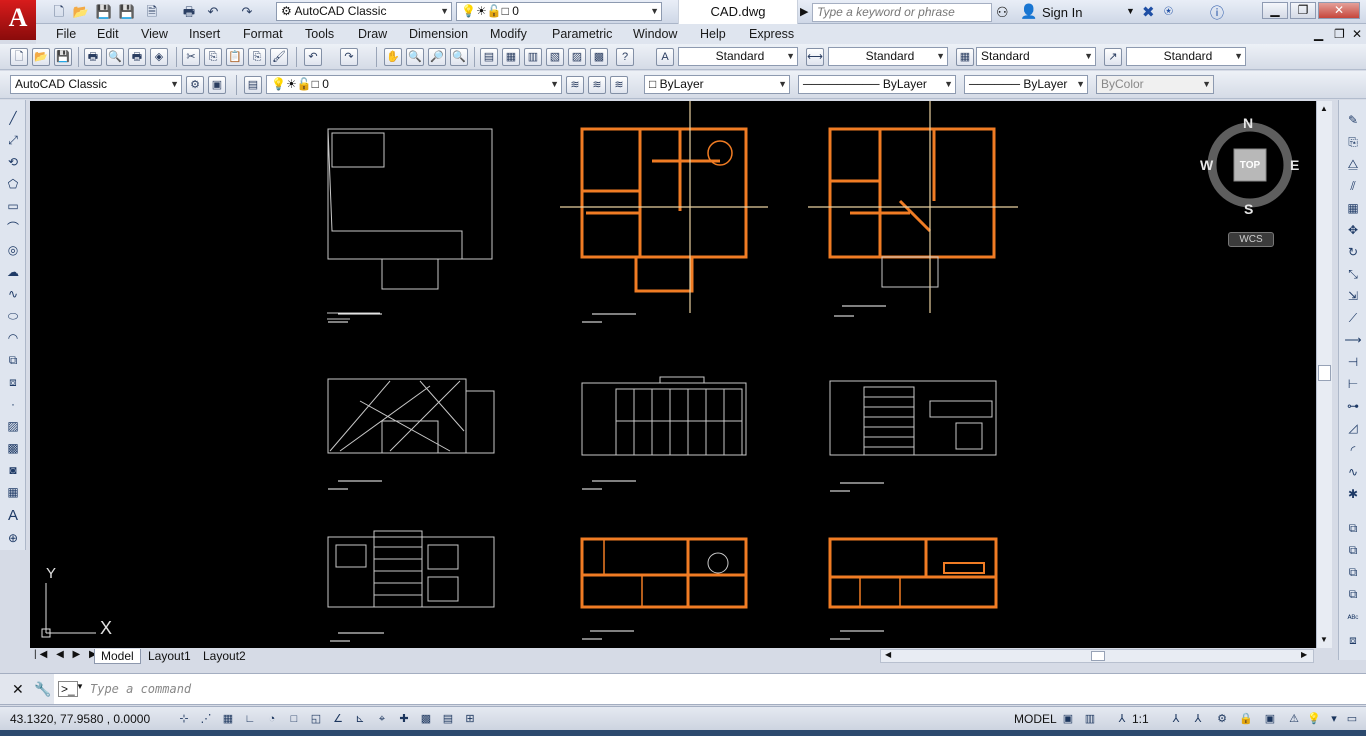  I want to click on redo-icon: ↷, so click(349, 57).